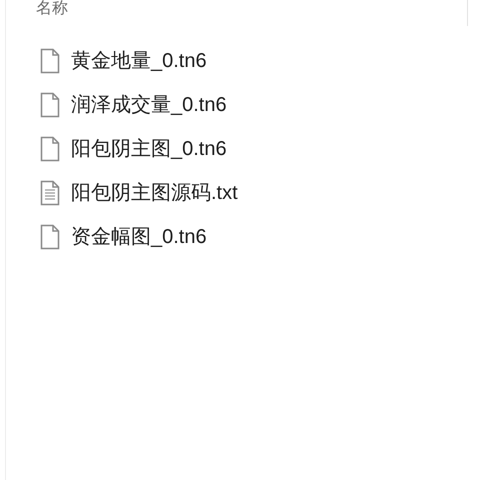 This screenshot has height=480, width=480. Describe the element at coordinates (149, 105) in the screenshot. I see `file-name: 润泽成交量_0.tn6` at that location.